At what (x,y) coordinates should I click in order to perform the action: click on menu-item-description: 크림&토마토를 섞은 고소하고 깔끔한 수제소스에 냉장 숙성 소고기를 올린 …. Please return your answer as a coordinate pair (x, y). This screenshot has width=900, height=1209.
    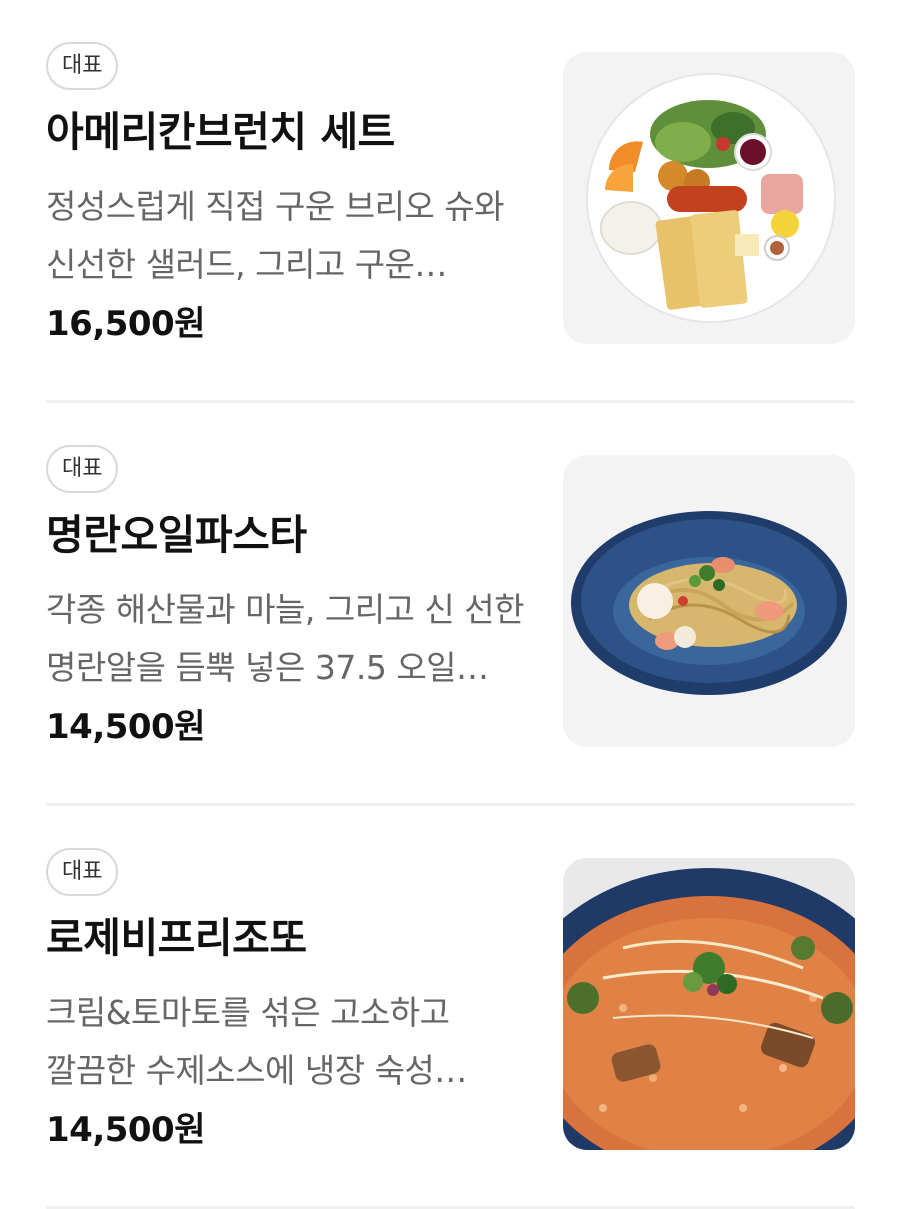
    Looking at the image, I should click on (248, 1041).